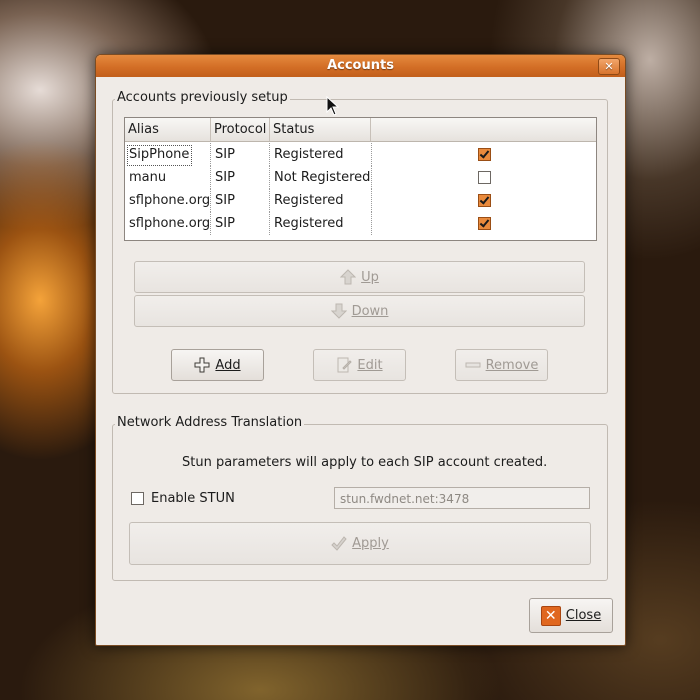  I want to click on down-label: Down, so click(370, 311).